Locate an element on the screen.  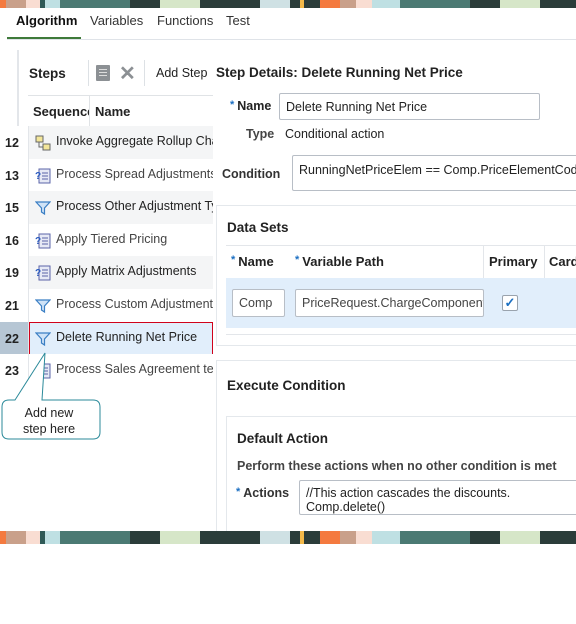
decorative-banner-bottom is located at coordinates (288, 537).